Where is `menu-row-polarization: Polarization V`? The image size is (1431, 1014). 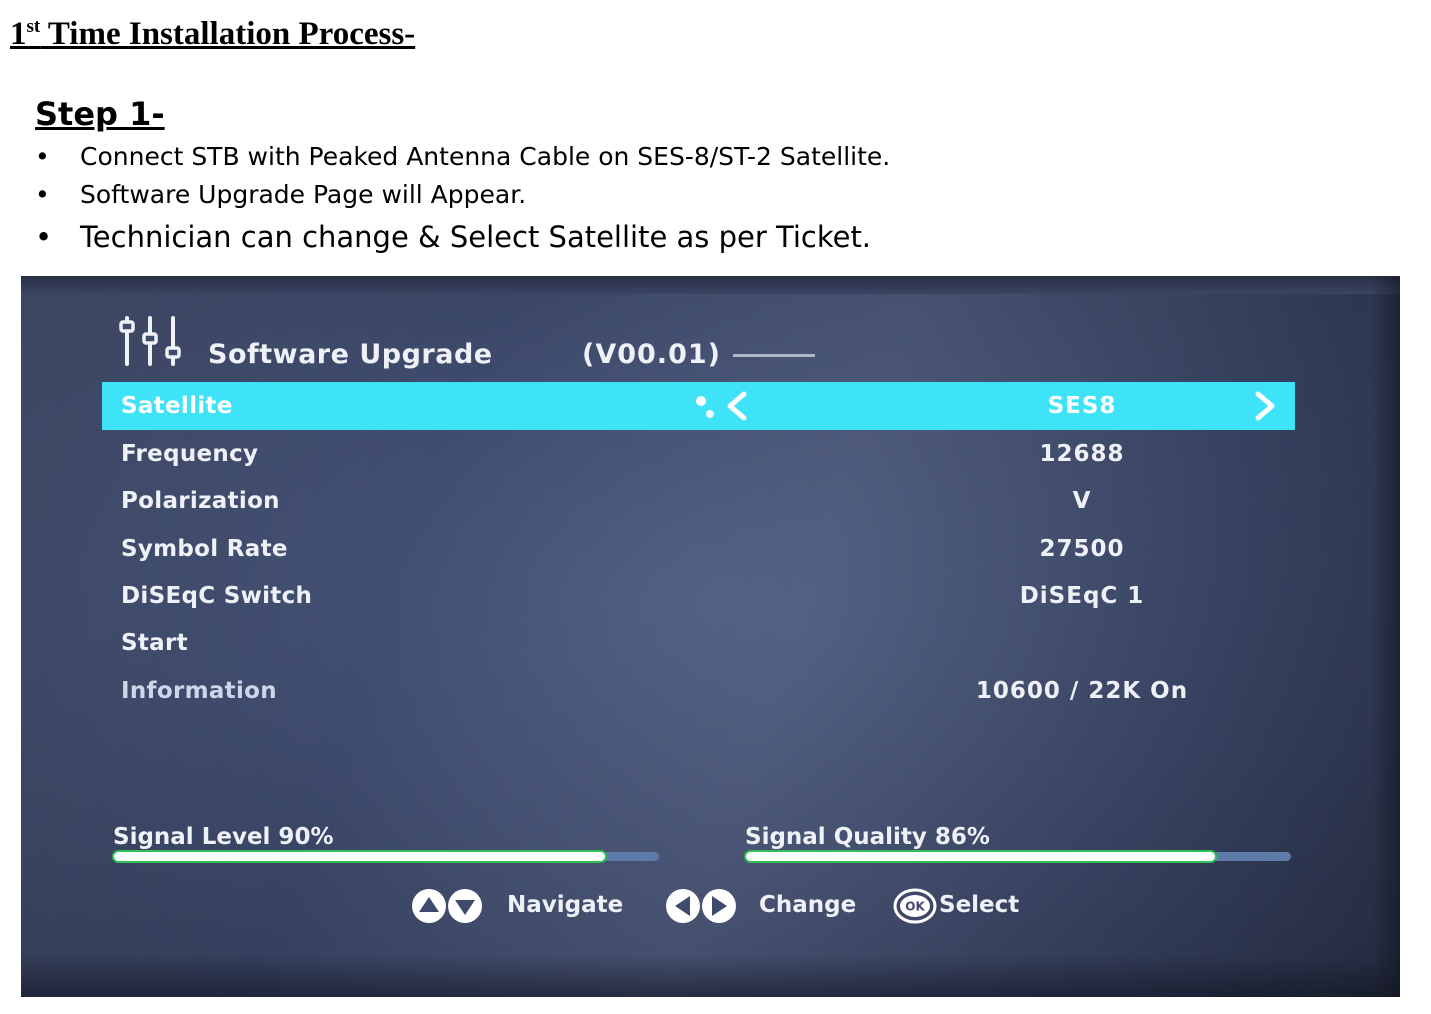
menu-row-polarization: Polarization V is located at coordinates (698, 501).